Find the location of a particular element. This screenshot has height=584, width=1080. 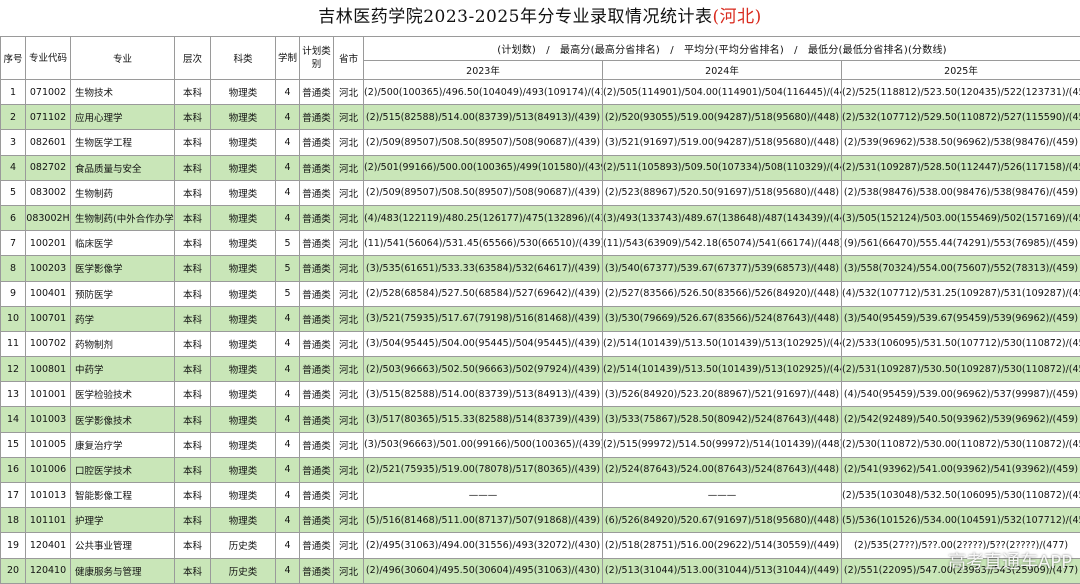

cell-seq: 10 is located at coordinates (13, 318).